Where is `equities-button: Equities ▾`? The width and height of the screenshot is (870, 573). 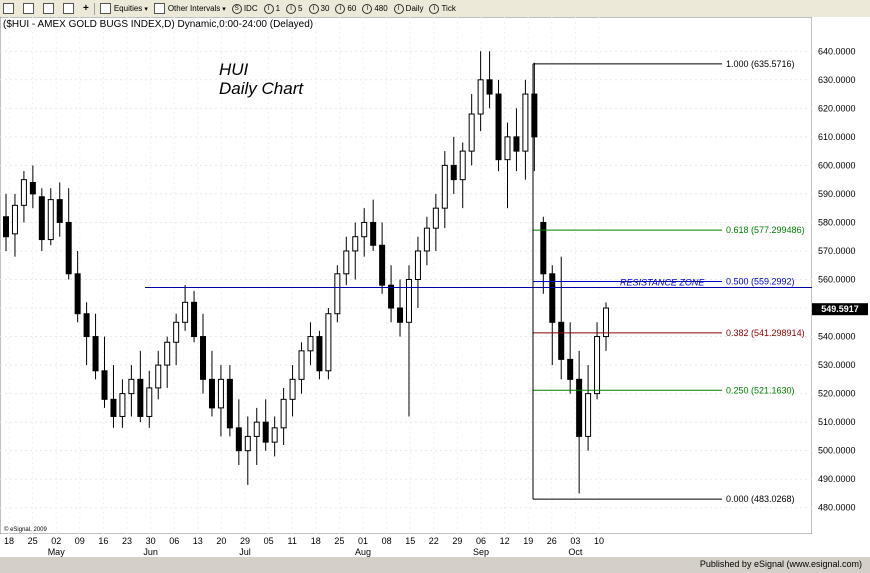
equities-button: Equities ▾ is located at coordinates (124, 8).